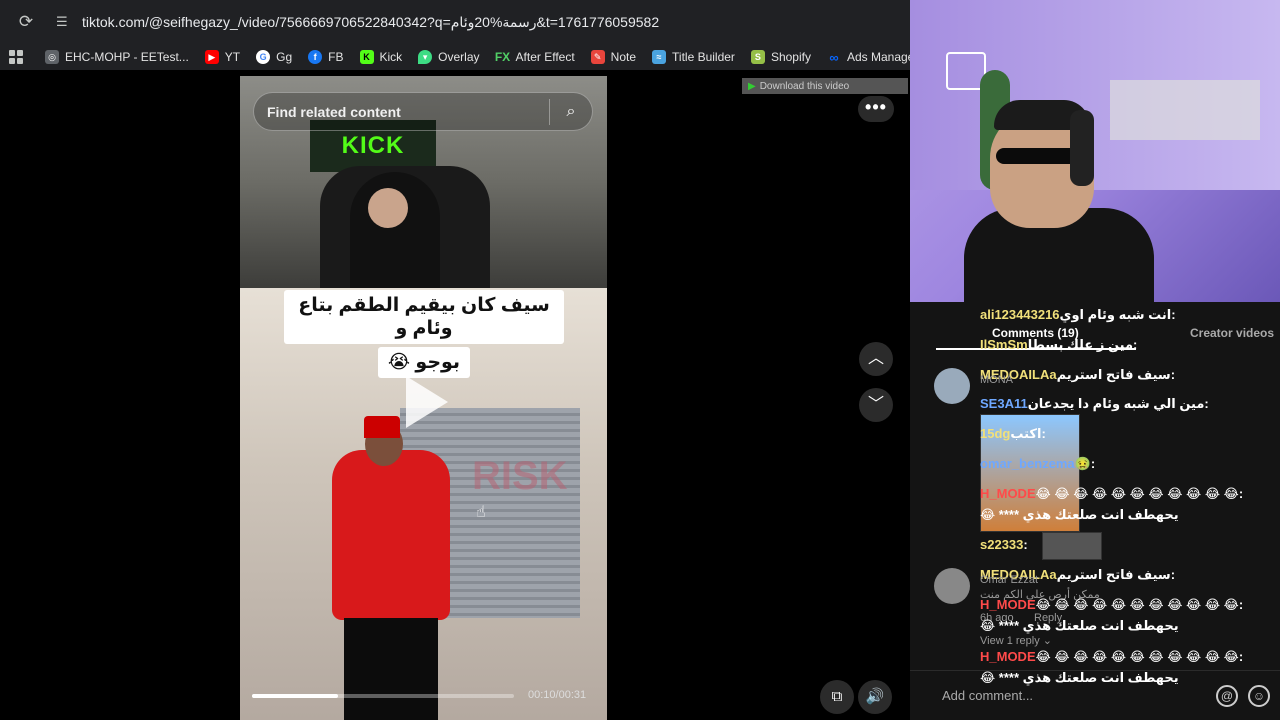  Describe the element at coordinates (1185, 110) in the screenshot. I see `room-shelf` at that location.